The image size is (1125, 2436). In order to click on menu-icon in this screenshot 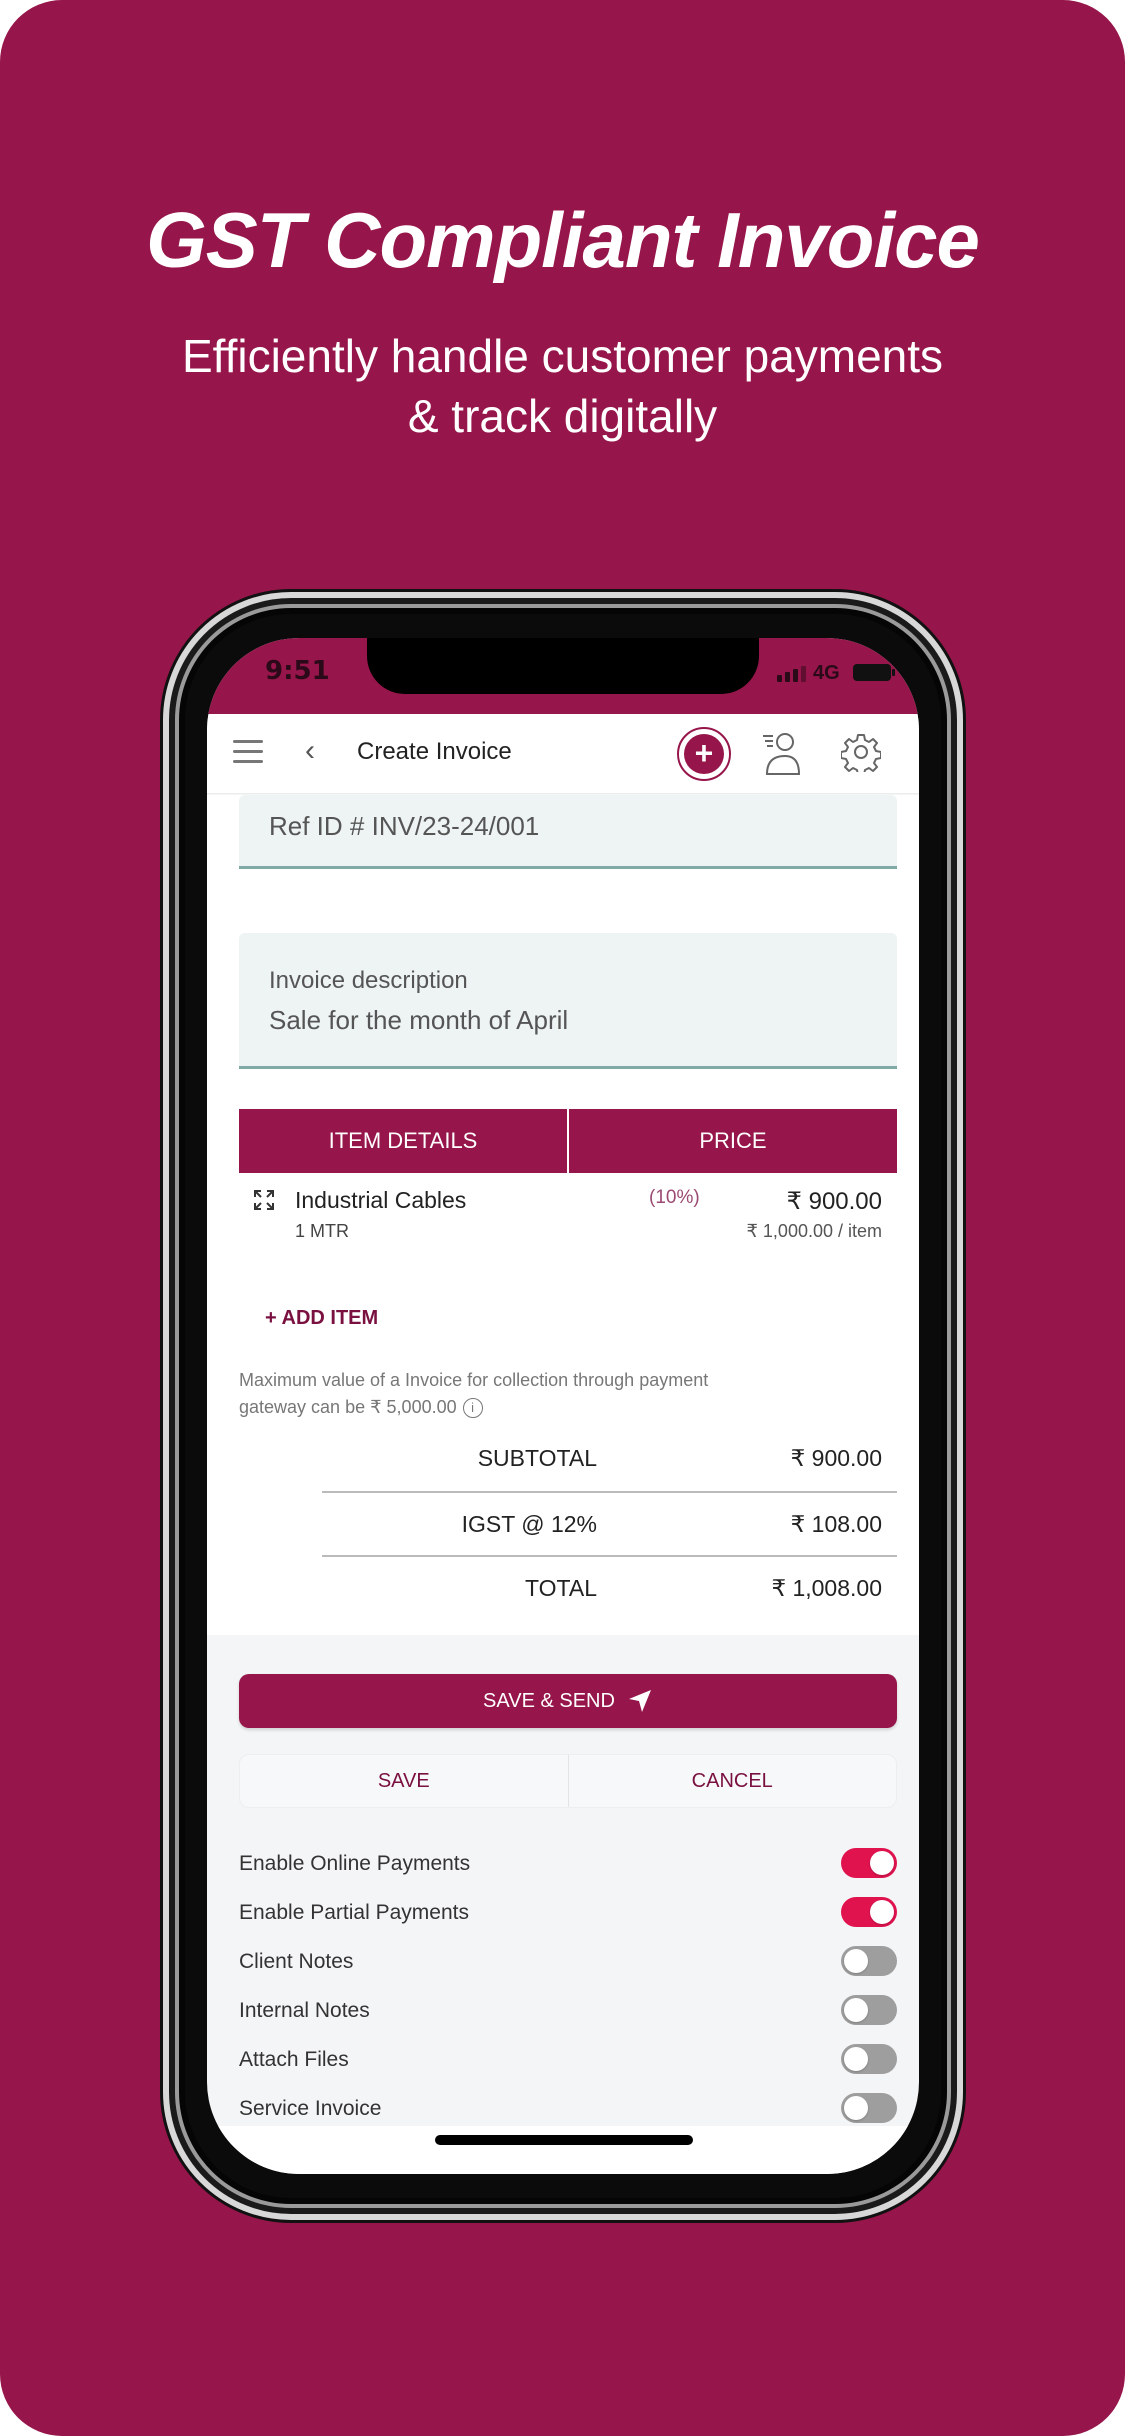, I will do `click(248, 752)`.